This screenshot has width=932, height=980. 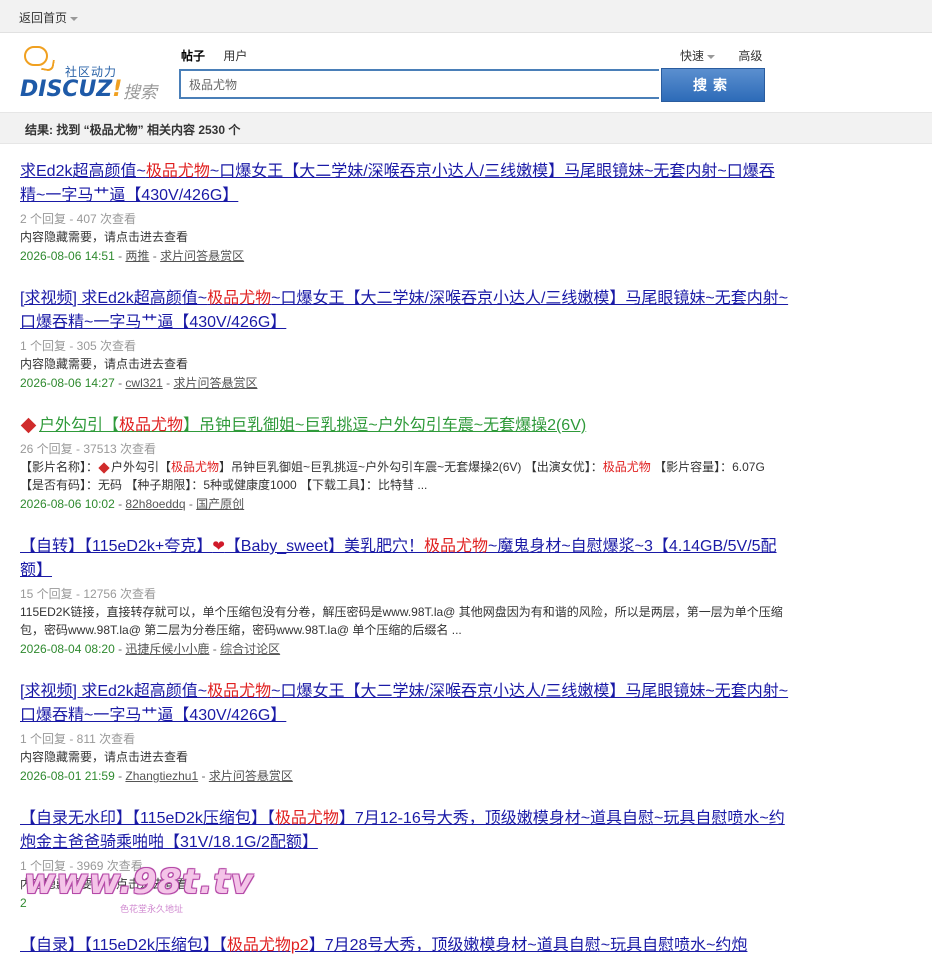 I want to click on search-button: 搜索, so click(x=713, y=85).